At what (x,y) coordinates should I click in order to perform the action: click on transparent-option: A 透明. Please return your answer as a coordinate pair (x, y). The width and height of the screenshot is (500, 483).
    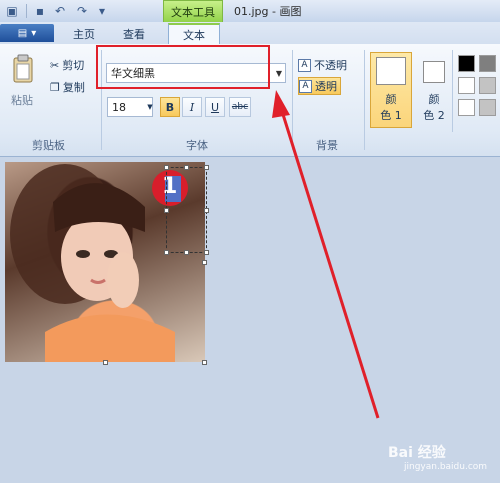
    Looking at the image, I should click on (319, 86).